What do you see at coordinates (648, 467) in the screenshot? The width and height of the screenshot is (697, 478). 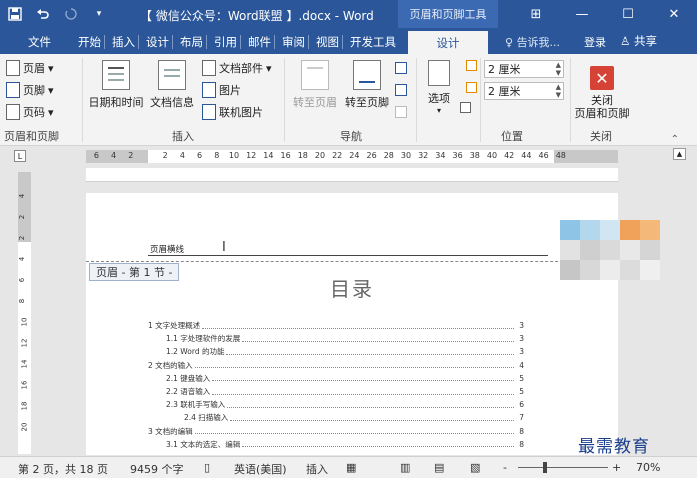 I see `zoom-level: 70%` at bounding box center [648, 467].